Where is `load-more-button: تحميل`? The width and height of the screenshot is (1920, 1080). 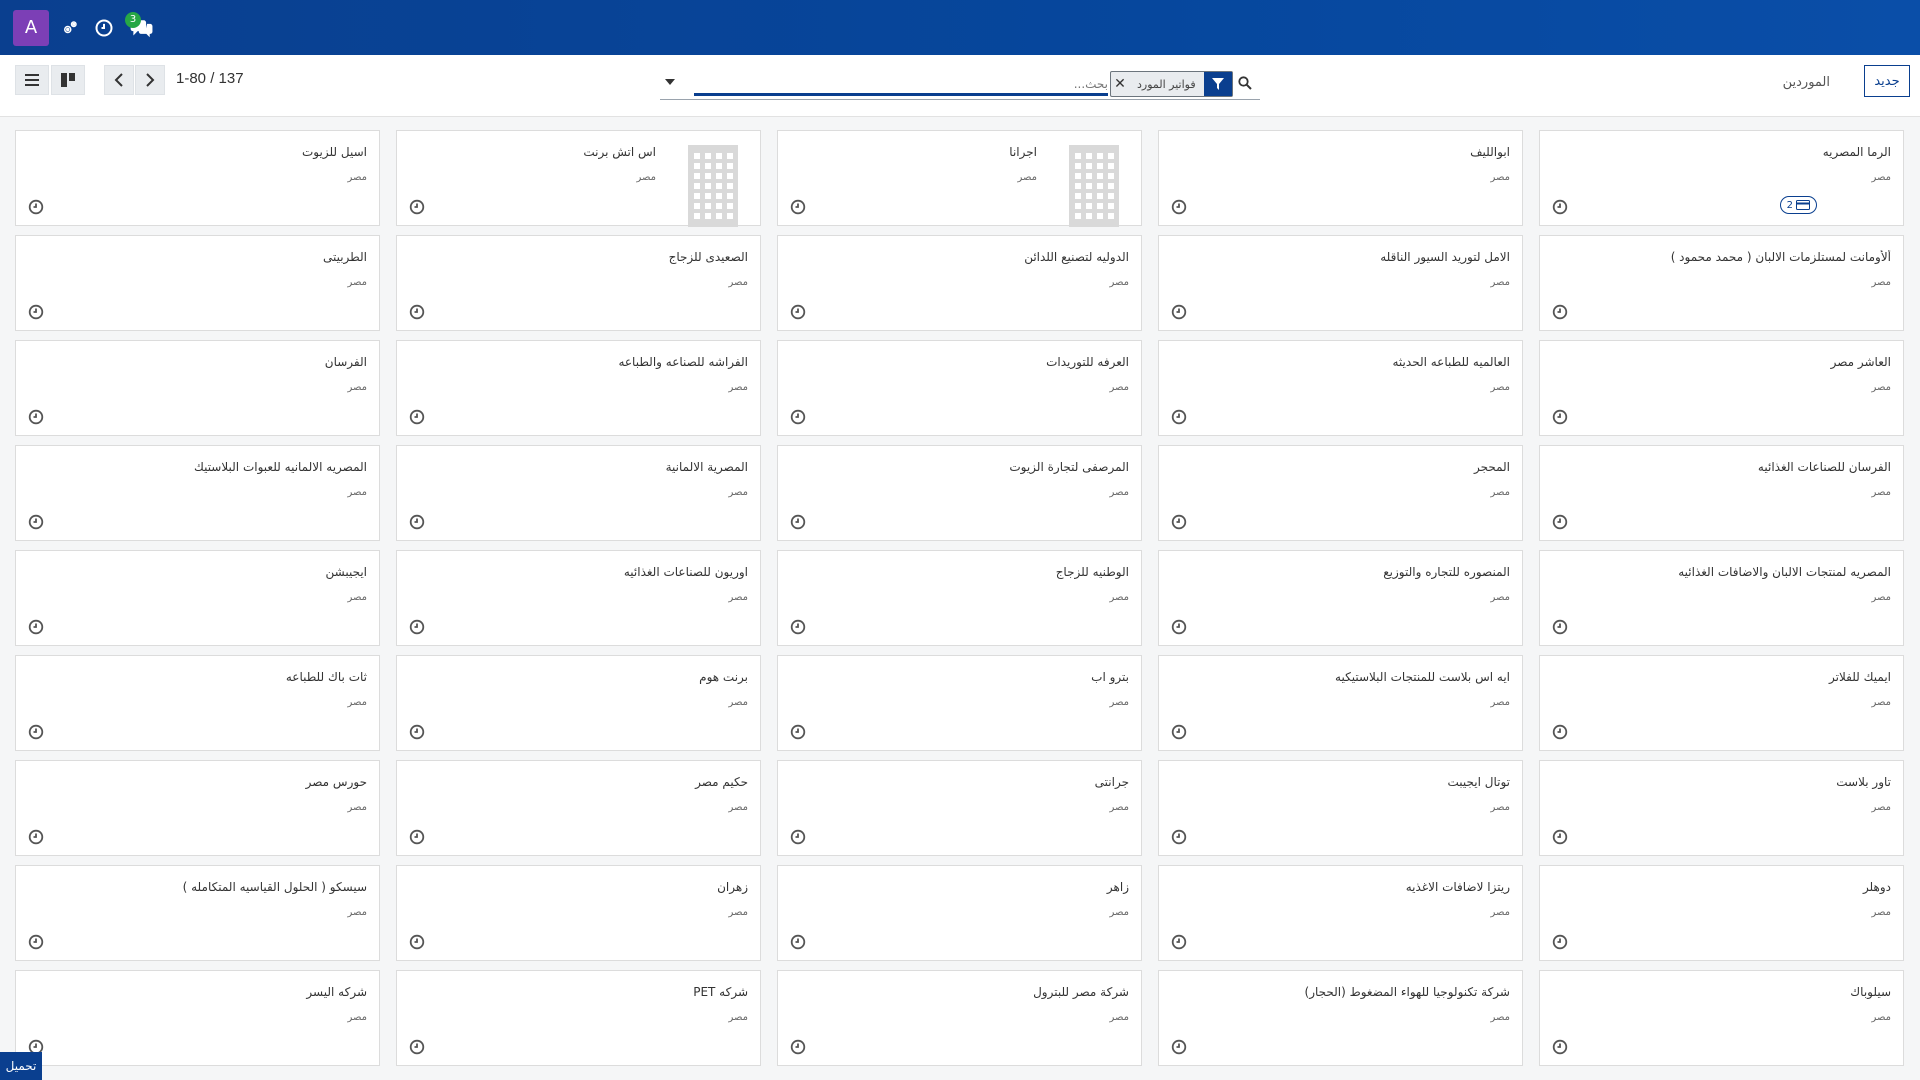 load-more-button: تحميل is located at coordinates (21, 1066).